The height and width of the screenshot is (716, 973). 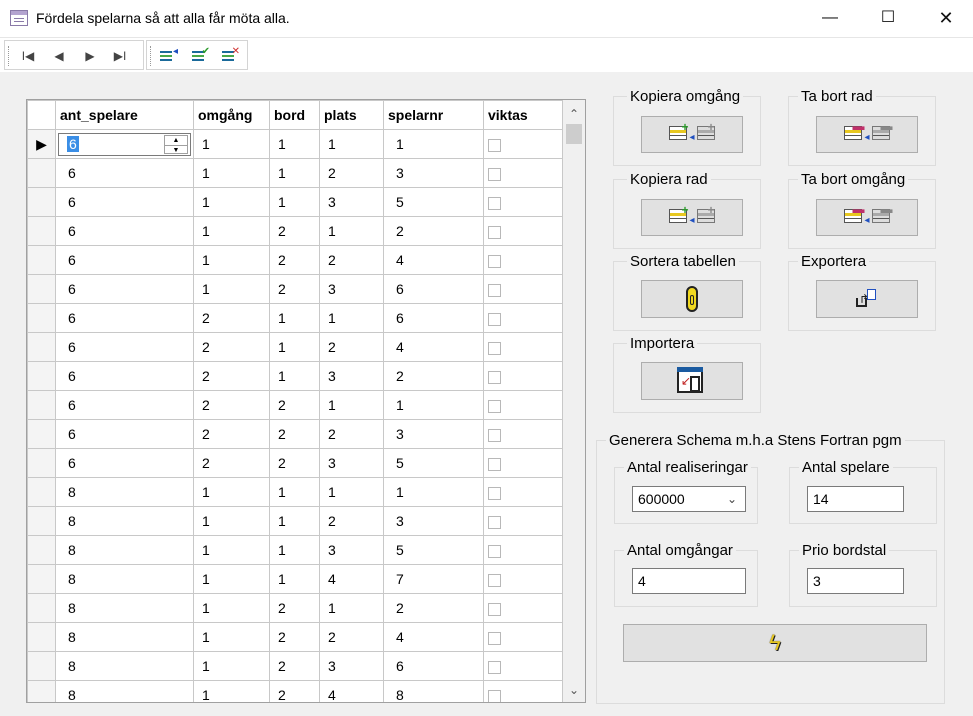 I want to click on close-button: ✕, so click(x=945, y=19).